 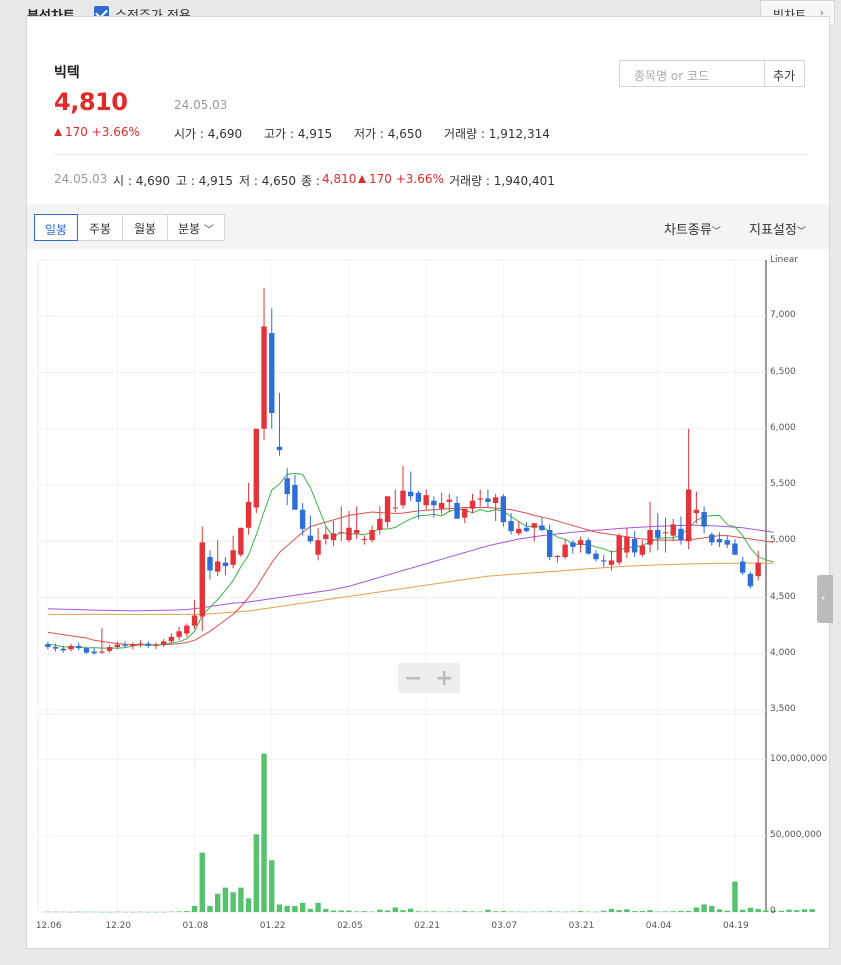 I want to click on volume-tick-label: 50,000,000, so click(x=796, y=834).